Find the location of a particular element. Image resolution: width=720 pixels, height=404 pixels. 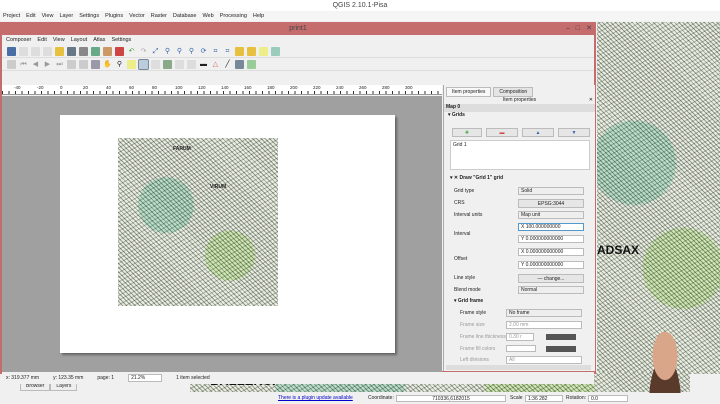

interval-y-input: Y 0.000000000000 is located at coordinates (551, 239).